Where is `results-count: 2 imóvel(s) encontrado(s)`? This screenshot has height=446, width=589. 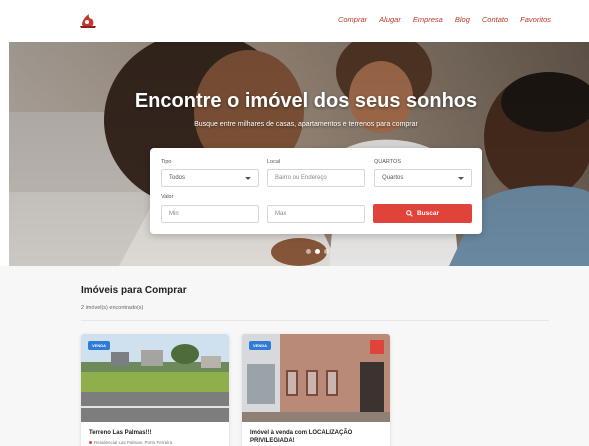 results-count: 2 imóvel(s) encontrado(s) is located at coordinates (112, 308).